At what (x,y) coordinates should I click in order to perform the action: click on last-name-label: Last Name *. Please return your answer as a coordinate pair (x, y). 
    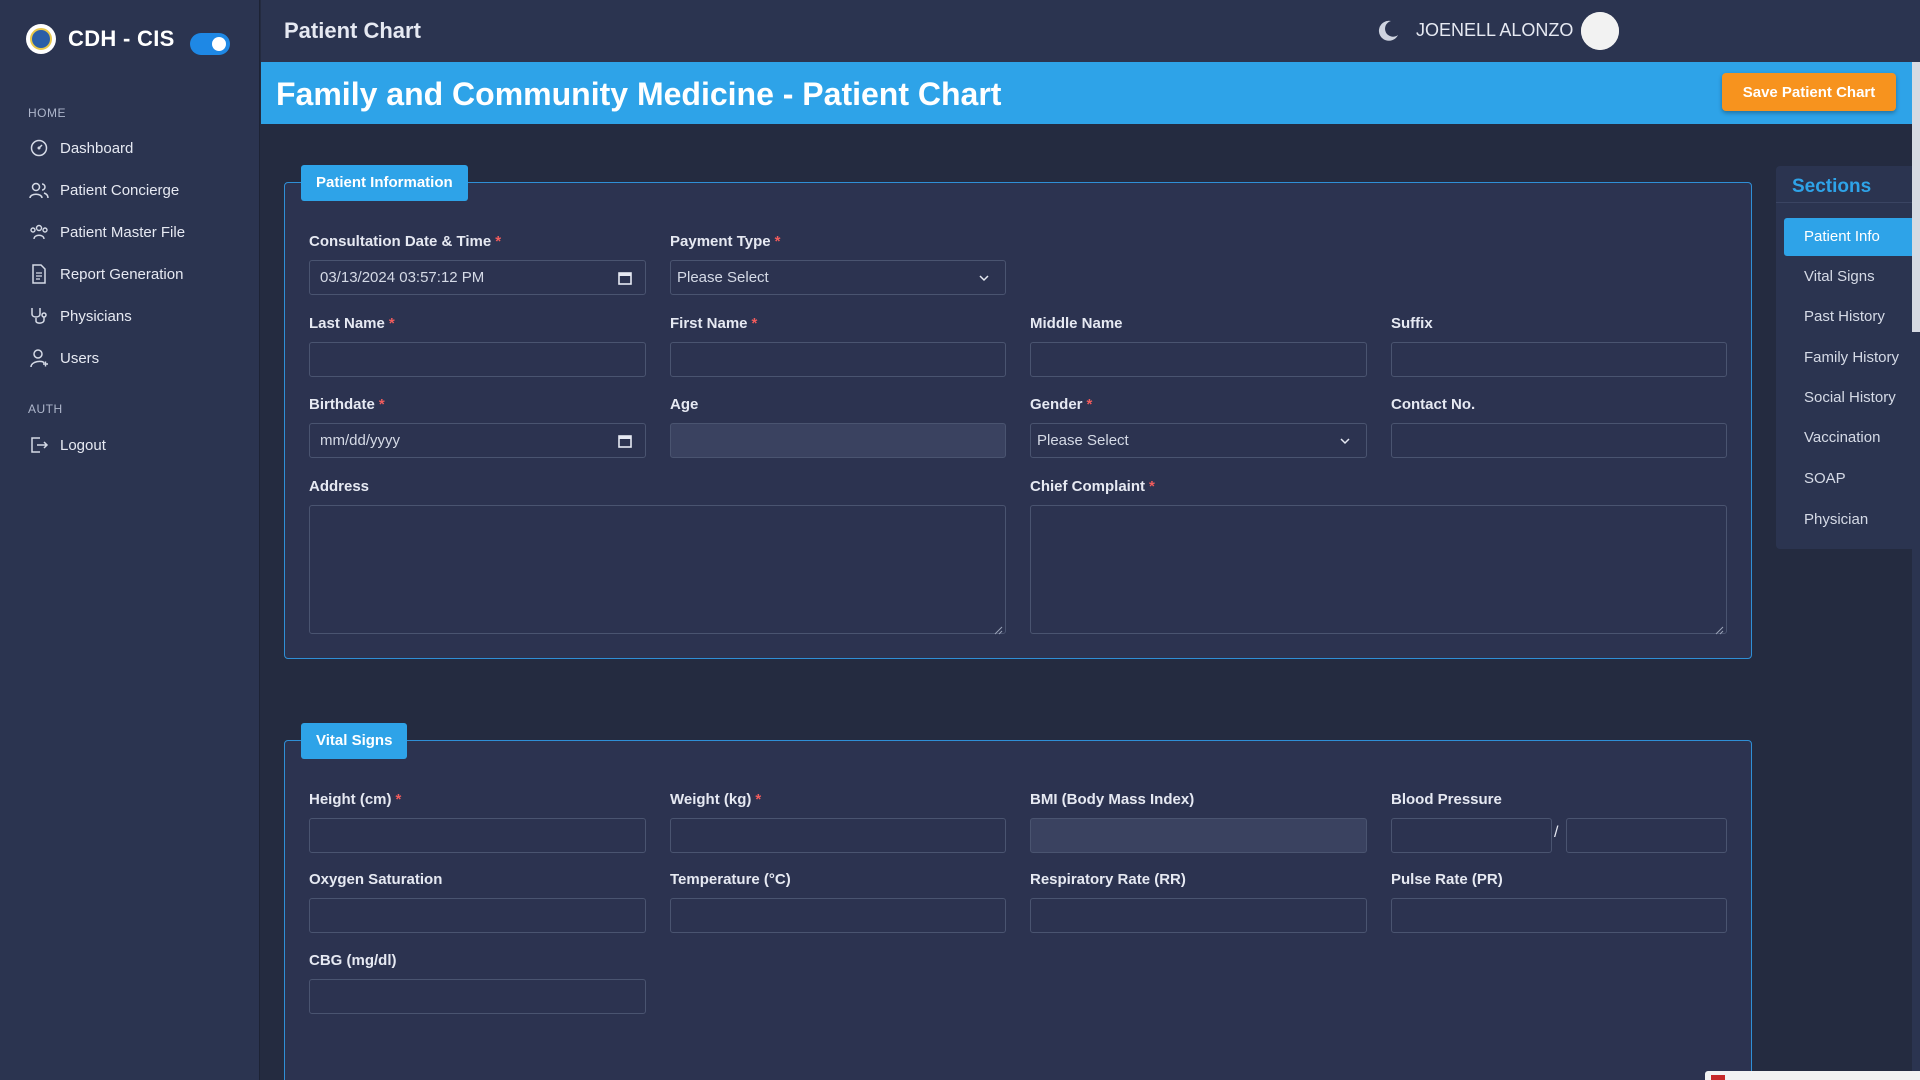
    Looking at the image, I should click on (352, 323).